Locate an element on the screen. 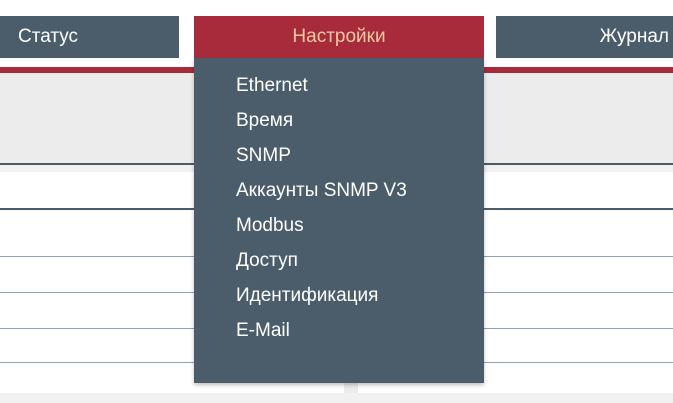  menu-item-snmp-v3-accounts: Аккаунты SNMP V3 is located at coordinates (339, 190).